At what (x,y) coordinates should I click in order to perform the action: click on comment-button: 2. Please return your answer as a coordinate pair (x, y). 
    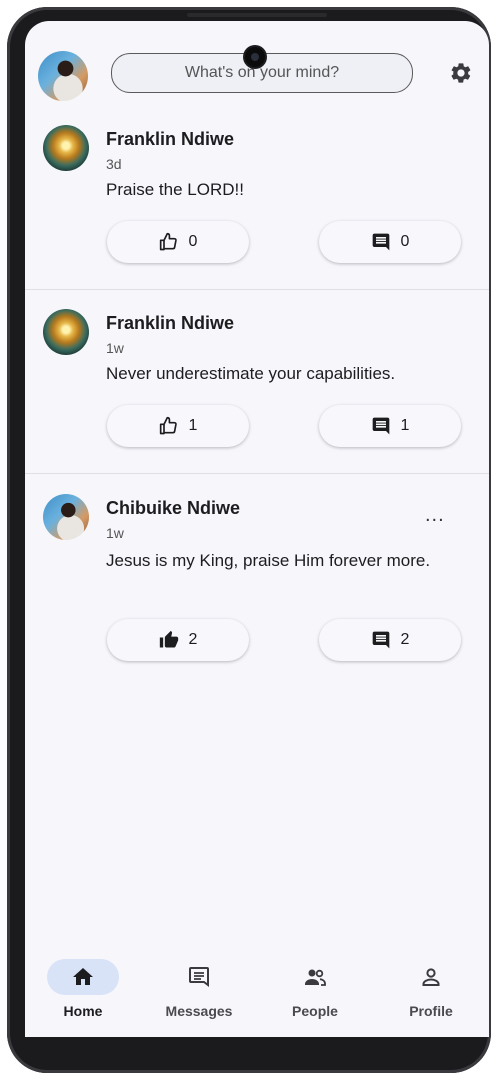
    Looking at the image, I should click on (390, 640).